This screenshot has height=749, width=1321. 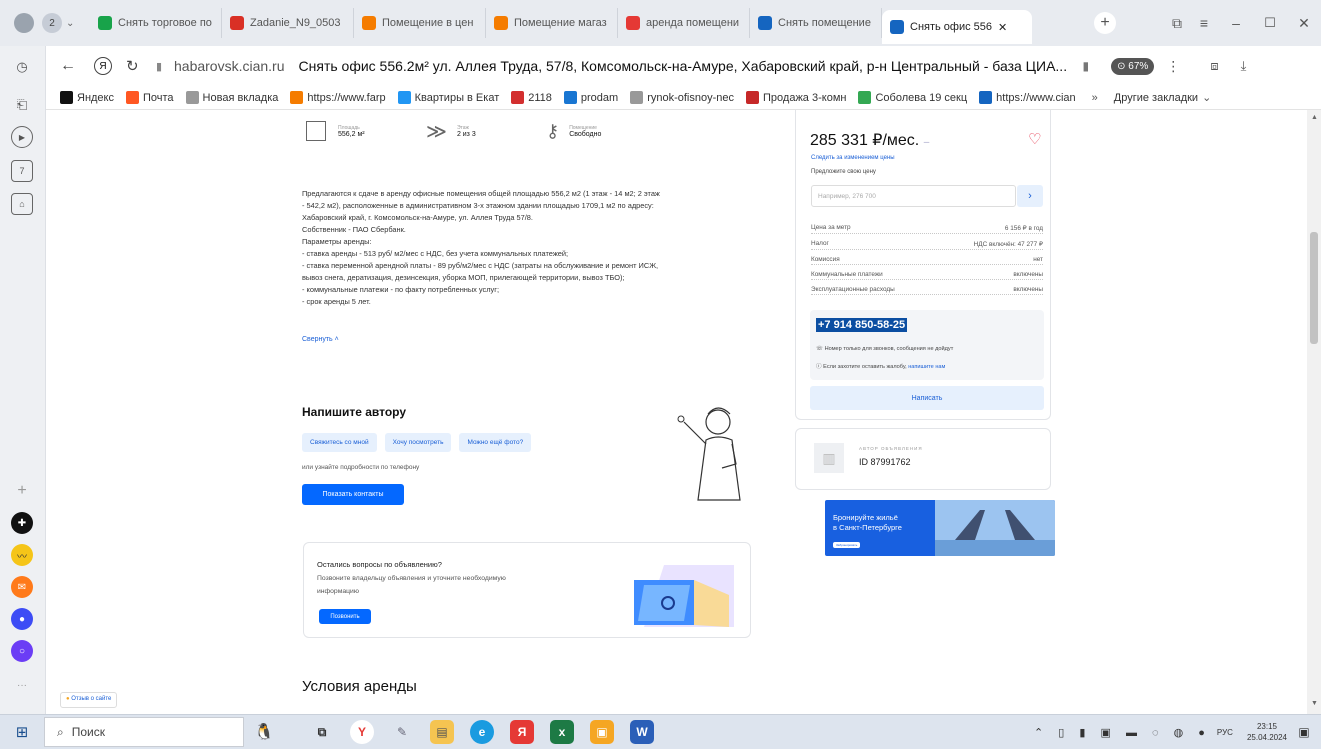 What do you see at coordinates (1236, 23) in the screenshot?
I see `minimize-icon: –` at bounding box center [1236, 23].